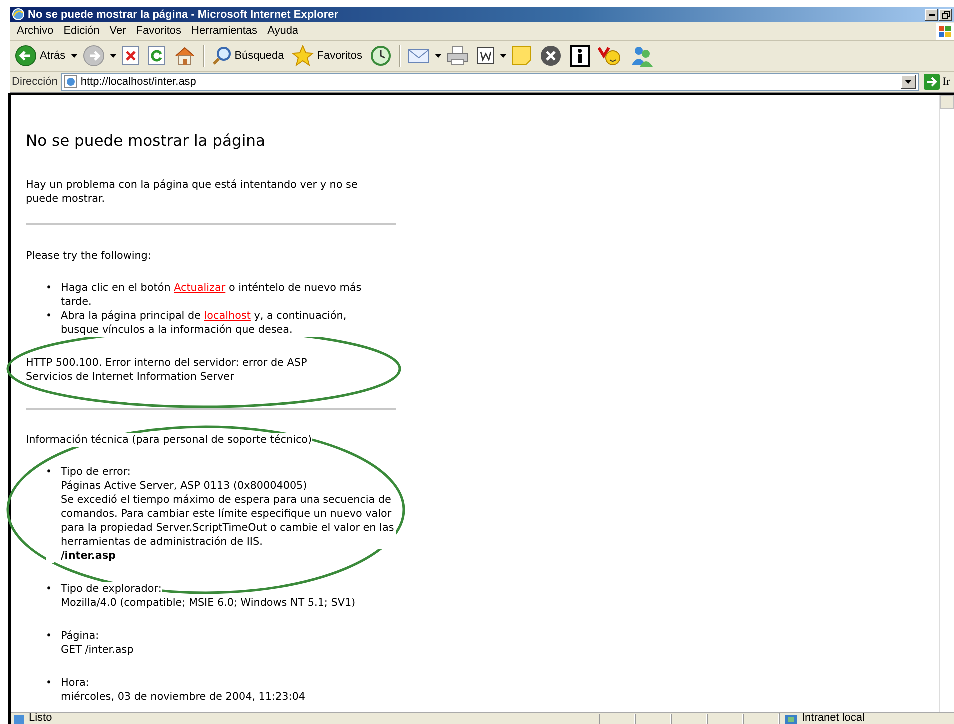 The width and height of the screenshot is (954, 724). What do you see at coordinates (40, 56) in the screenshot?
I see `back-button: Atrás` at bounding box center [40, 56].